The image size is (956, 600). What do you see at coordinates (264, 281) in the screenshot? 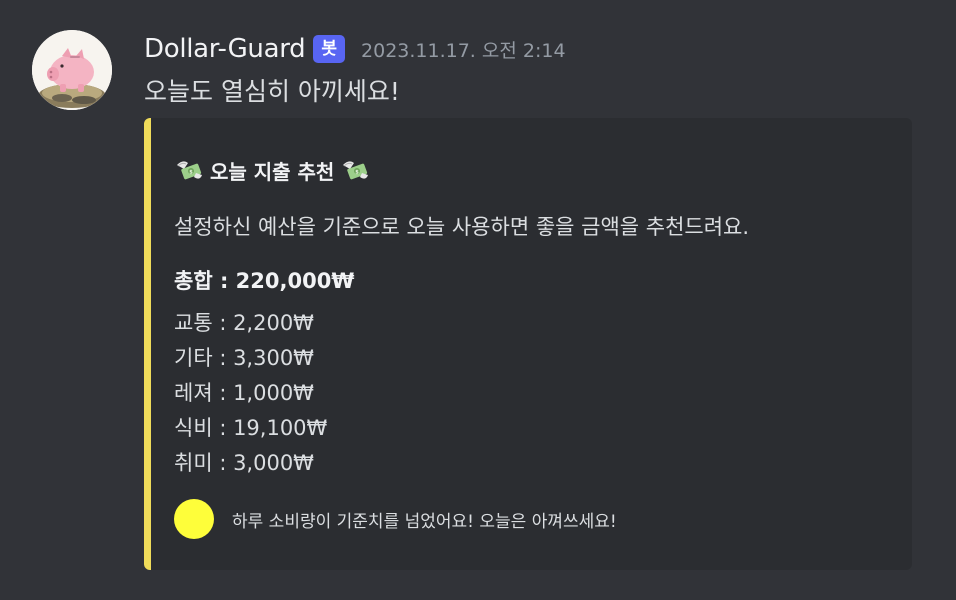
I see `budget-total: 총합 : 220,000₩` at bounding box center [264, 281].